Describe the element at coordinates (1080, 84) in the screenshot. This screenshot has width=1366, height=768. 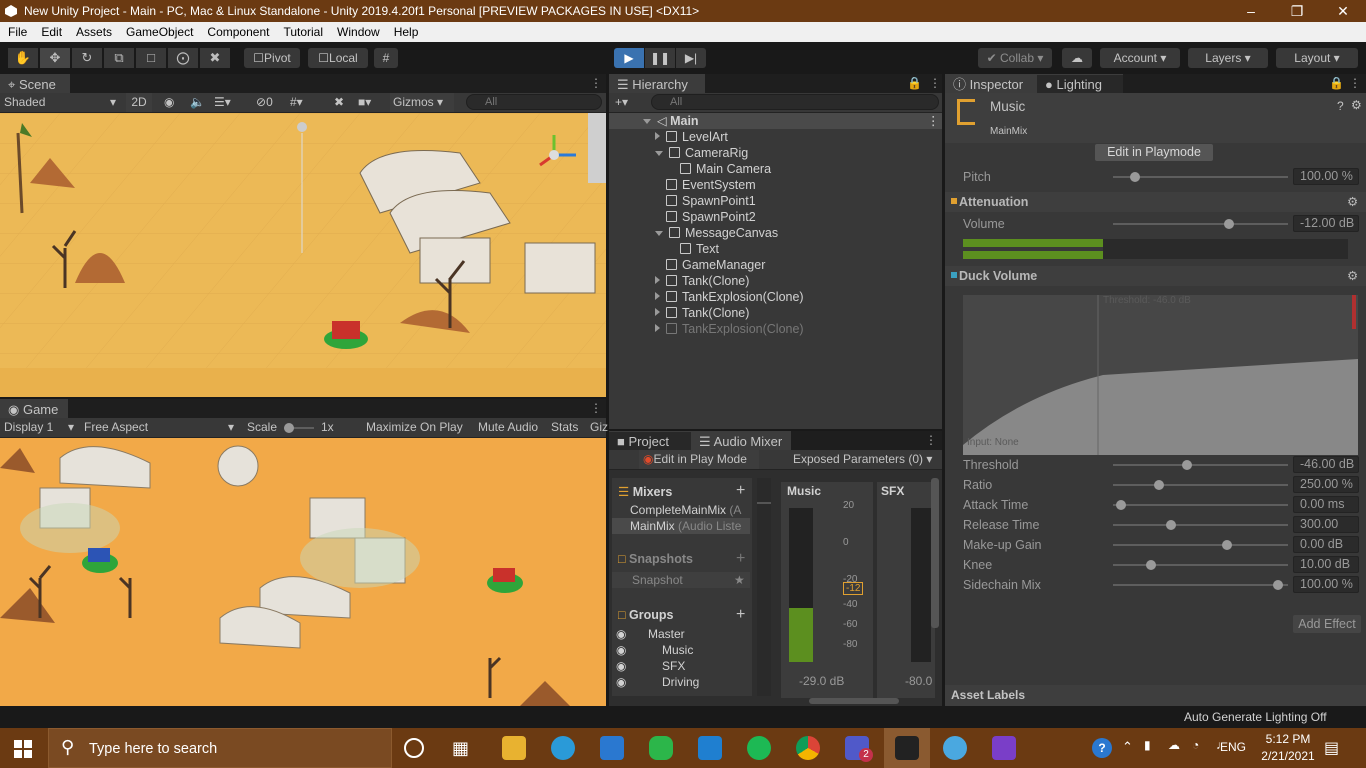
I see `tab-lighting: ● Lighting` at that location.